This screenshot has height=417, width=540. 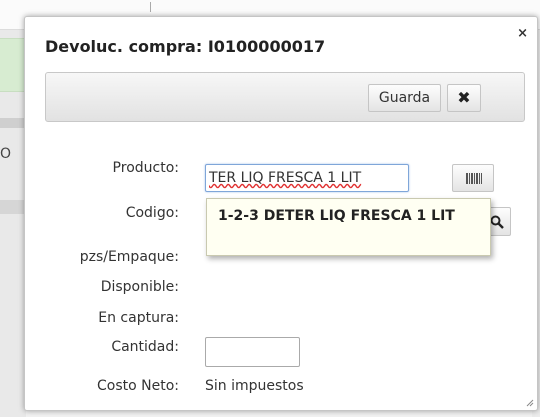 I want to click on save-button: Guarda, so click(x=404, y=98).